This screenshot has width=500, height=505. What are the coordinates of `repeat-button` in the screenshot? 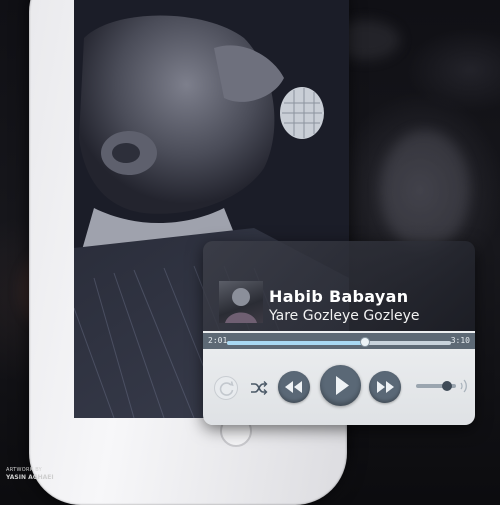 It's located at (226, 388).